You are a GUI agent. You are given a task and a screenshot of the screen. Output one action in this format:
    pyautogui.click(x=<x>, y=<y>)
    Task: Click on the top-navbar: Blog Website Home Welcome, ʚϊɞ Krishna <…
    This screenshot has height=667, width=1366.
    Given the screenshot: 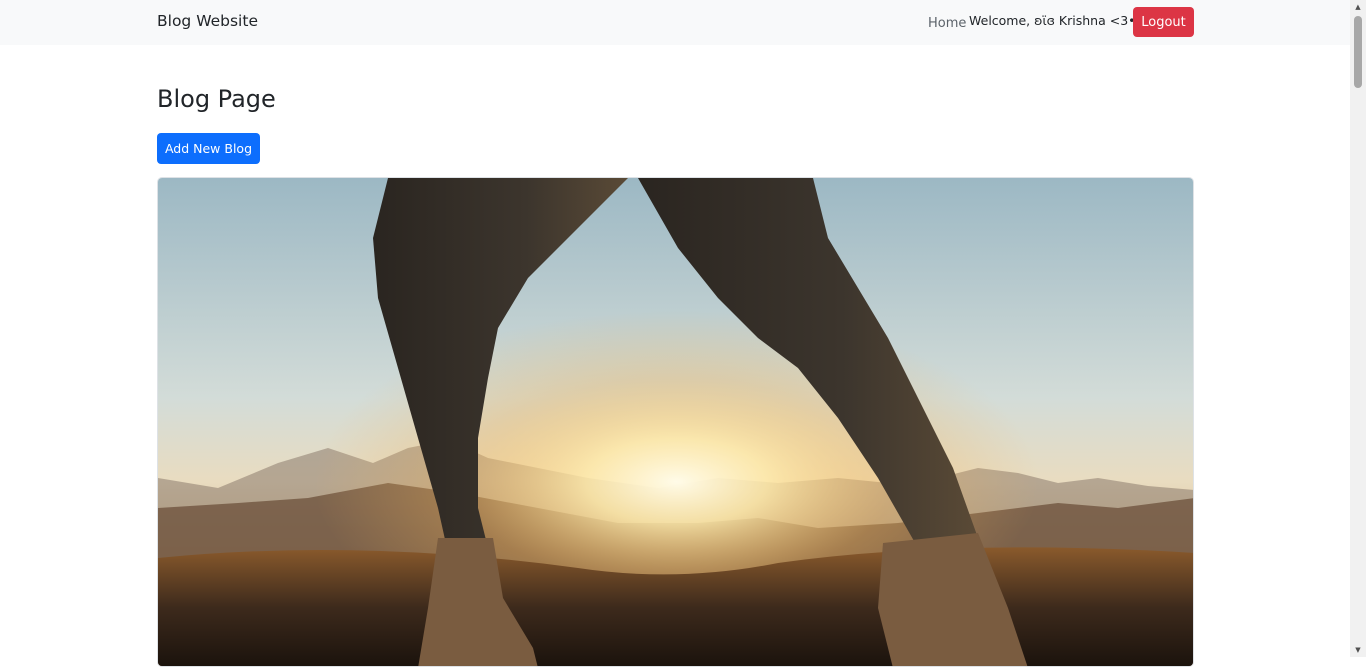 What is the action you would take?
    pyautogui.click(x=675, y=22)
    